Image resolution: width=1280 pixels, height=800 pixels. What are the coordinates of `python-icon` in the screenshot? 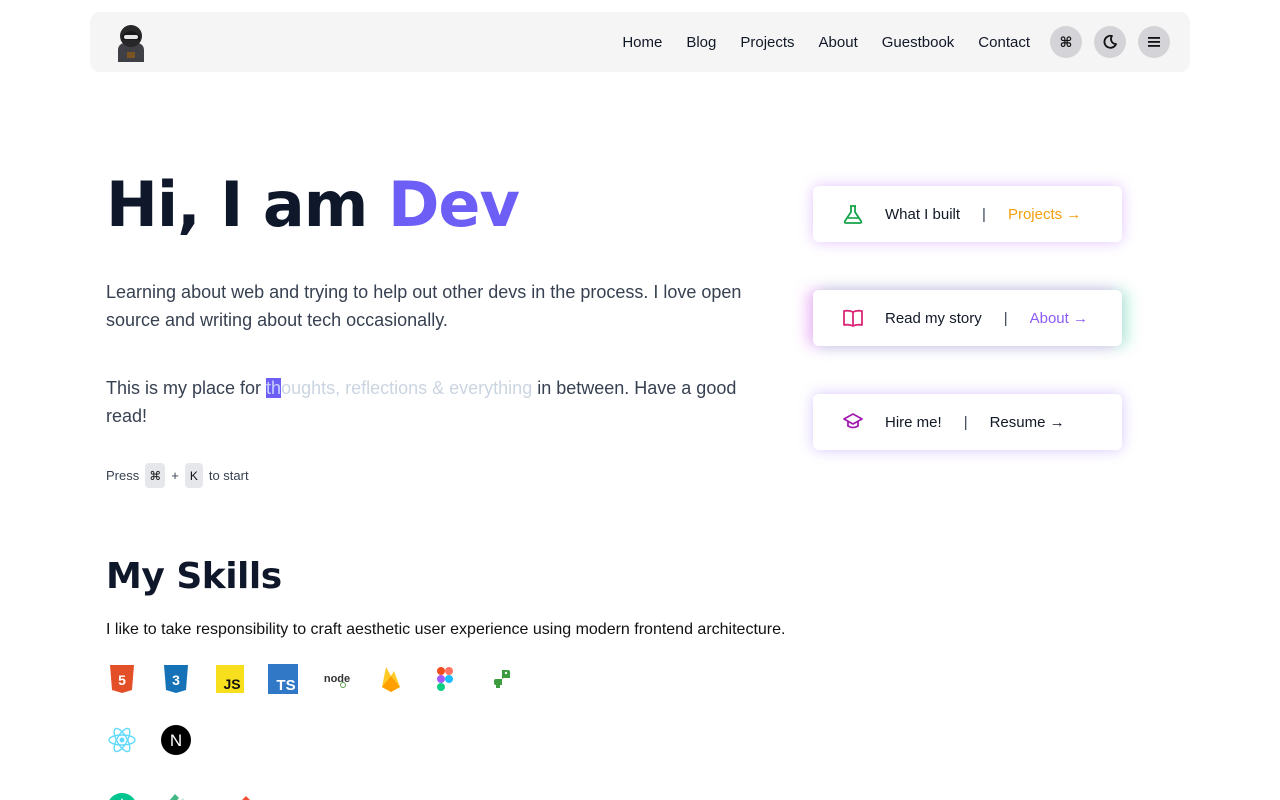 It's located at (502, 679).